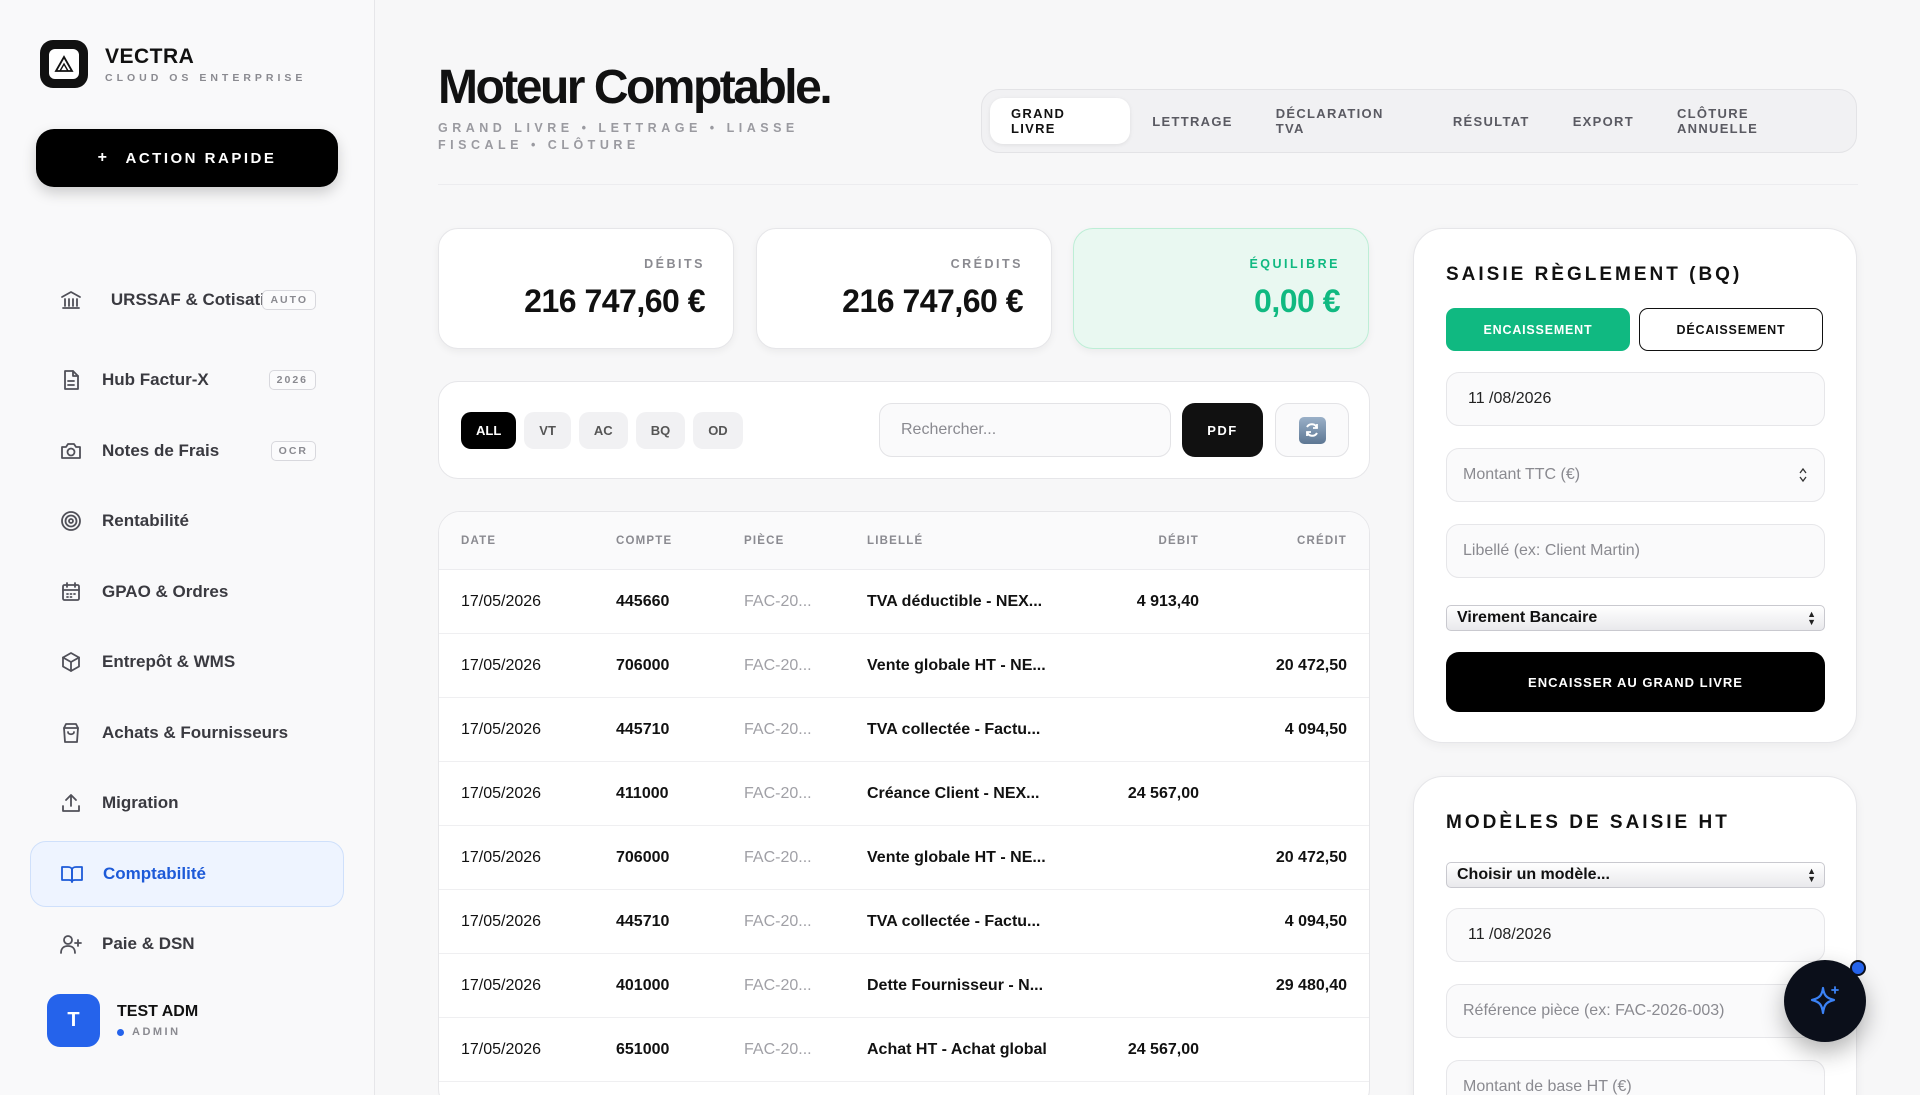 This screenshot has width=1920, height=1095. Describe the element at coordinates (1635, 682) in the screenshot. I see `encaisser-button: ENCAISSER AU GRAND LIVRE` at that location.